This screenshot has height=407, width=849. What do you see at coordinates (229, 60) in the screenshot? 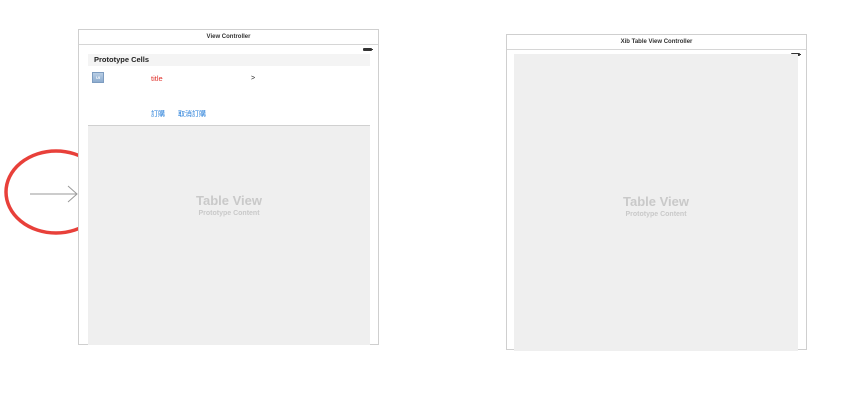
I see `prototype-cells-header: Prototype Cells` at bounding box center [229, 60].